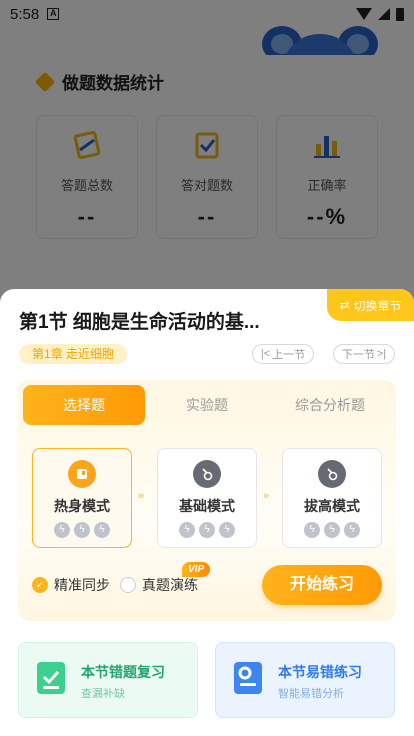 The height and width of the screenshot is (736, 414). Describe the element at coordinates (377, 305) in the screenshot. I see `switch-chapter-label: 切换章节` at that location.